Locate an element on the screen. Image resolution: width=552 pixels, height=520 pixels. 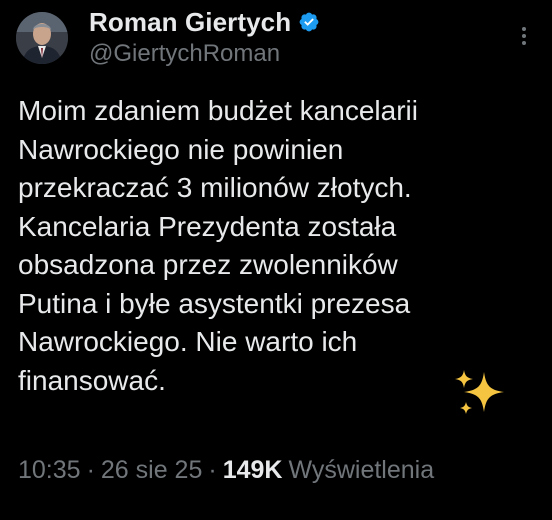
more-vertical-icon is located at coordinates (524, 36).